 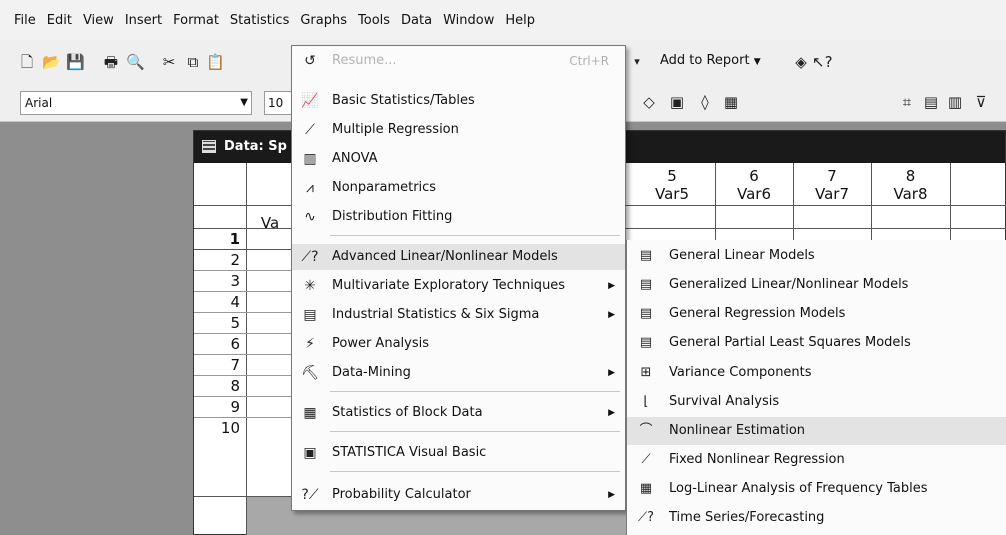 I want to click on column-header-var7: Var7, so click(x=832, y=194).